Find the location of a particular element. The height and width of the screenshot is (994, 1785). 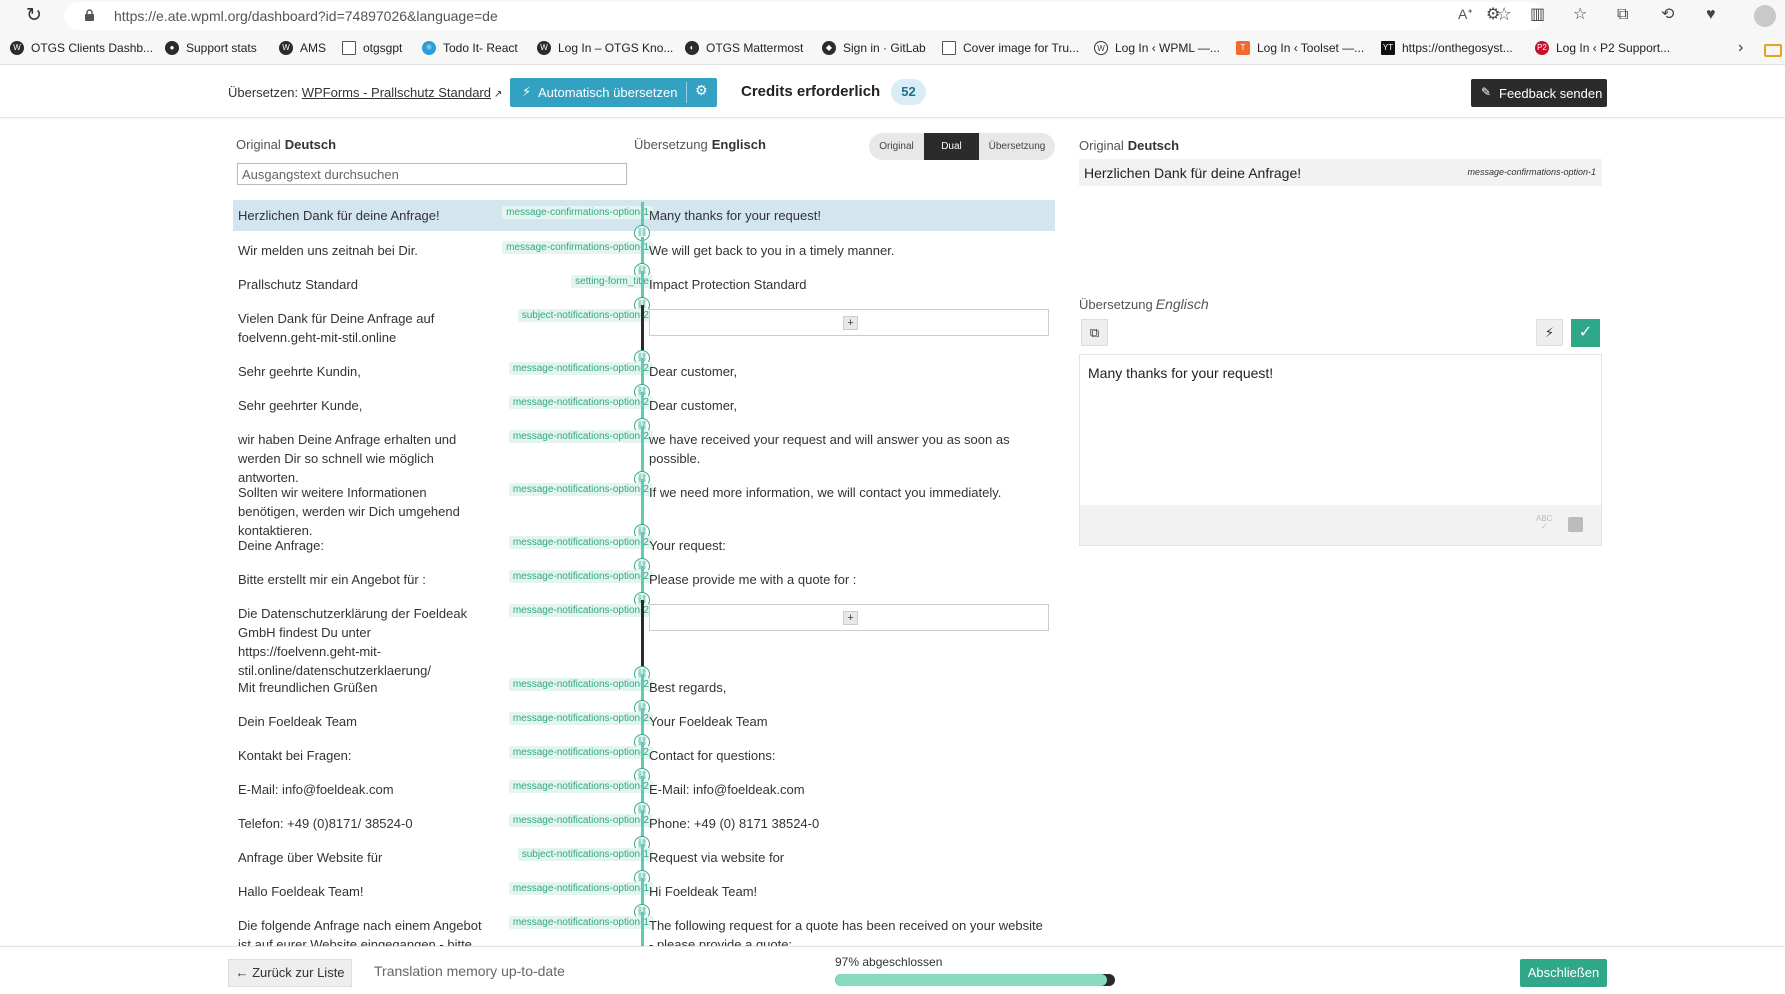

confirm-translation-button: ✓ is located at coordinates (1585, 333).